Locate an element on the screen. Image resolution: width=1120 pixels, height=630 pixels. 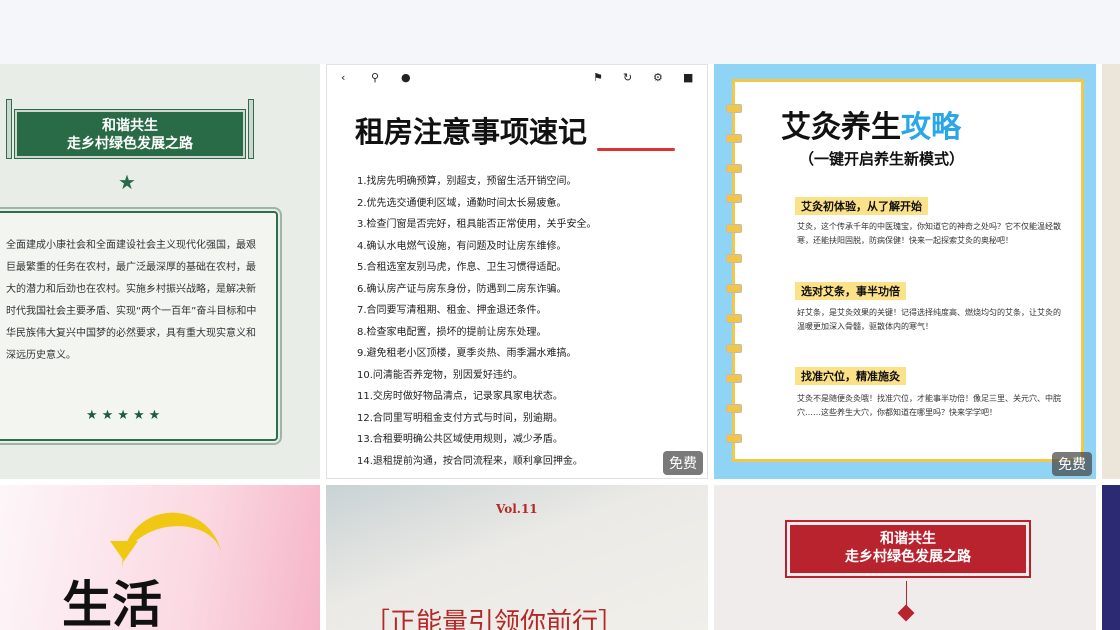
card-headline: ［正能量引领你前行］ is located at coordinates (494, 619).